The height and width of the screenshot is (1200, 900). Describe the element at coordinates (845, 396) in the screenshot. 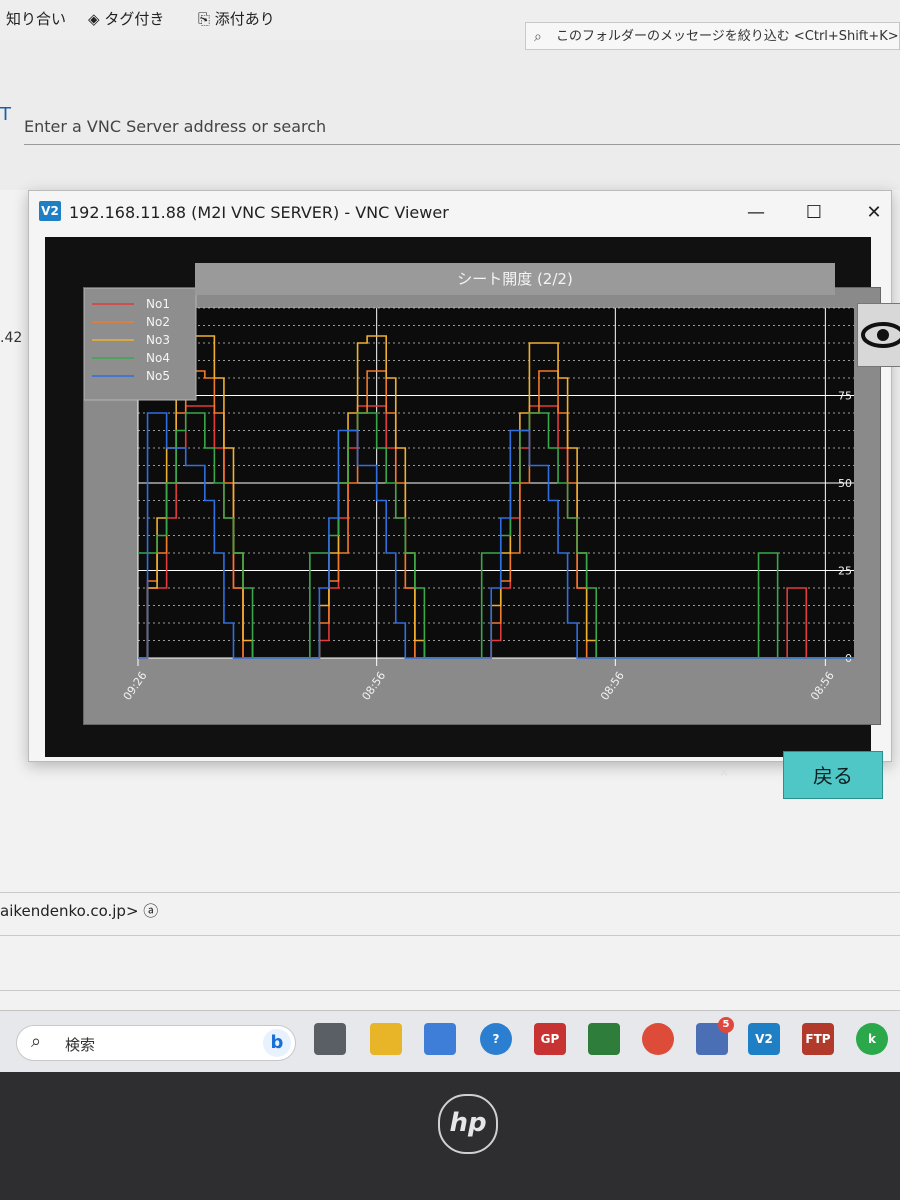

I see `y-tick-label: 75` at that location.